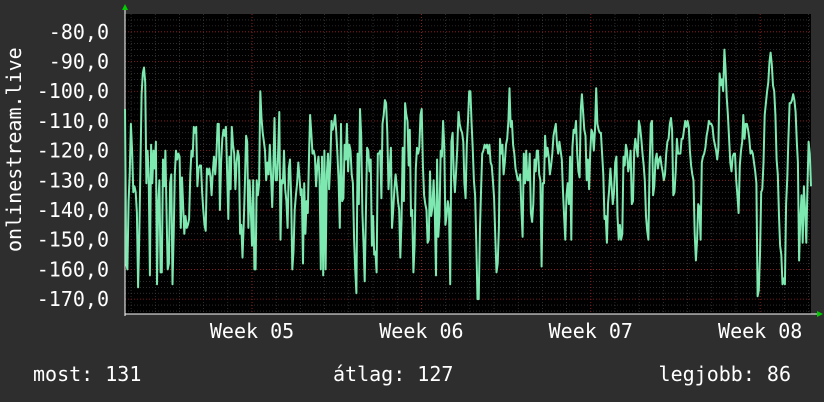  I want to click on y-tick-label: -90,0, so click(79, 62).